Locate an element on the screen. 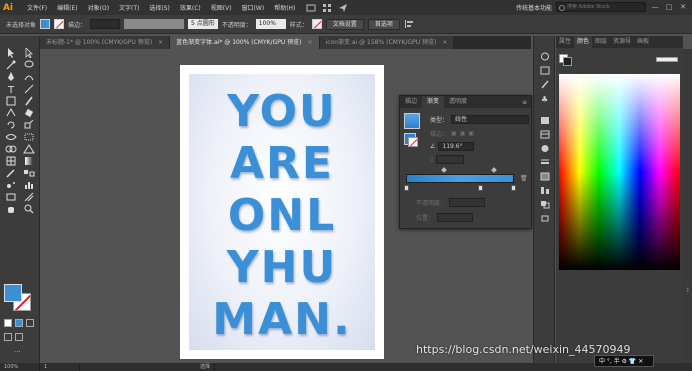 The width and height of the screenshot is (692, 371). close-icon: ✕ is located at coordinates (683, 7).